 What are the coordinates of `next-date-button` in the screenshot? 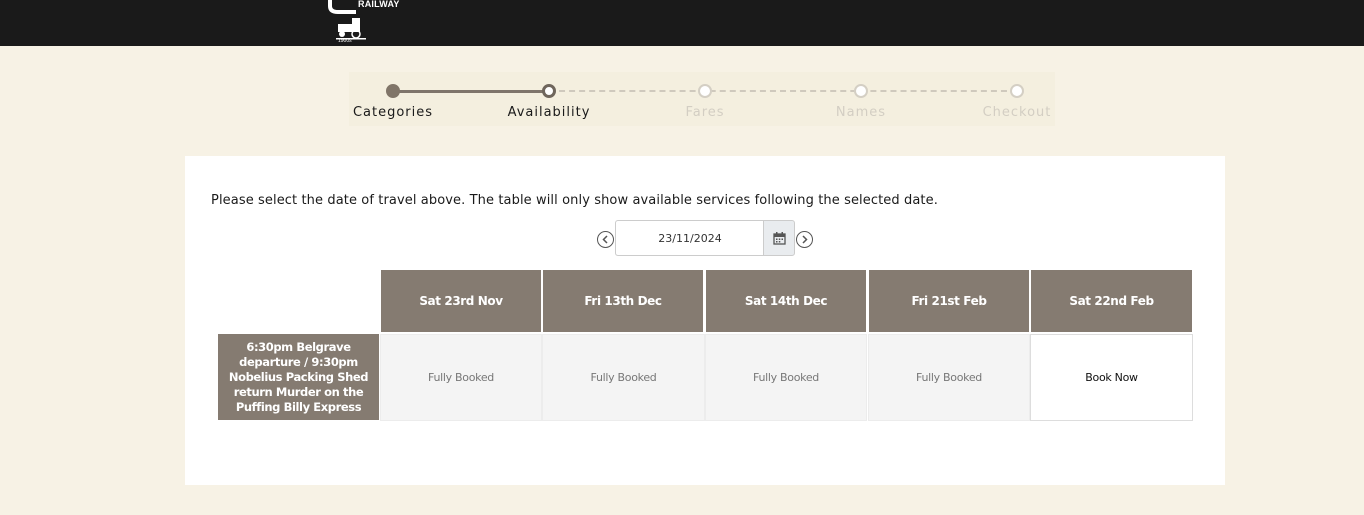 It's located at (804, 239).